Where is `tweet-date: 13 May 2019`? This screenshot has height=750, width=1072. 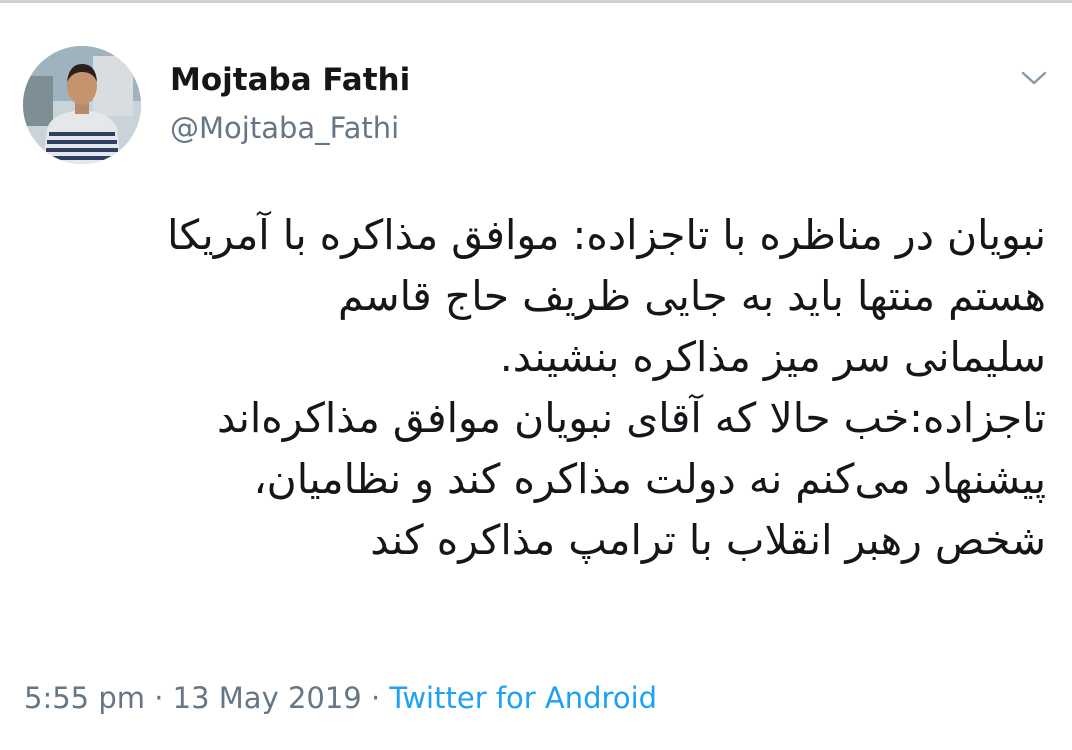
tweet-date: 13 May 2019 is located at coordinates (267, 698).